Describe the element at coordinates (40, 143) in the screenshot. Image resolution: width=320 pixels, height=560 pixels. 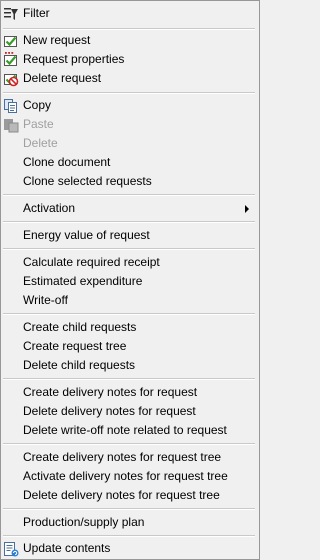
I see `menu-item-label: Delete` at that location.